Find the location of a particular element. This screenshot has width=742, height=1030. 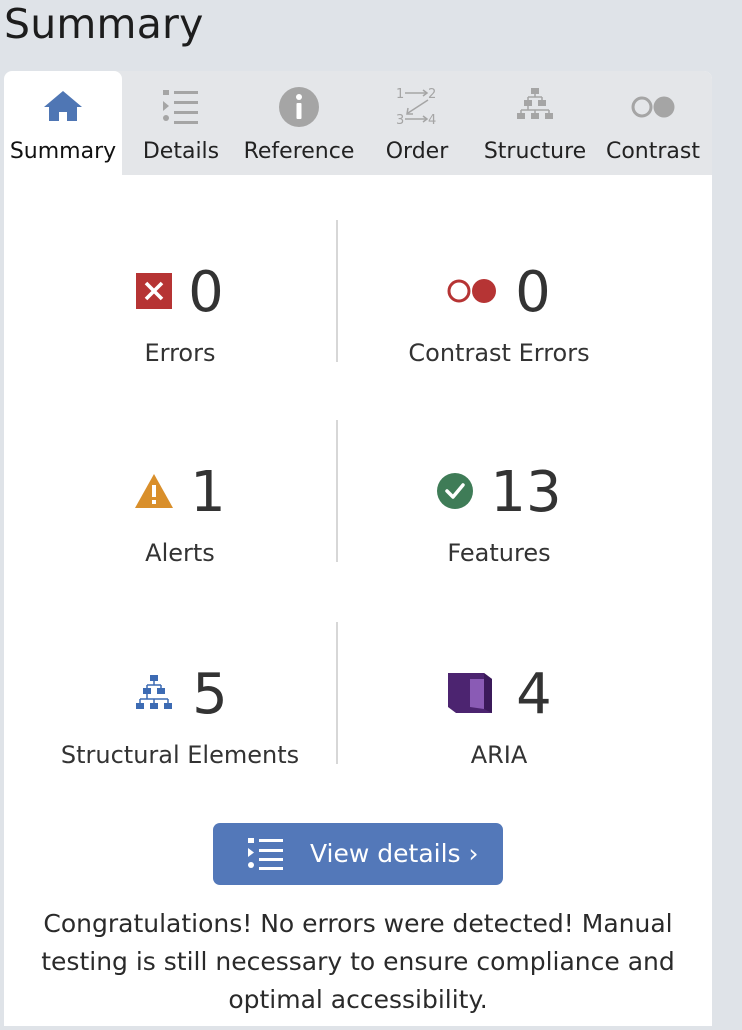

home-icon is located at coordinates (63, 107).